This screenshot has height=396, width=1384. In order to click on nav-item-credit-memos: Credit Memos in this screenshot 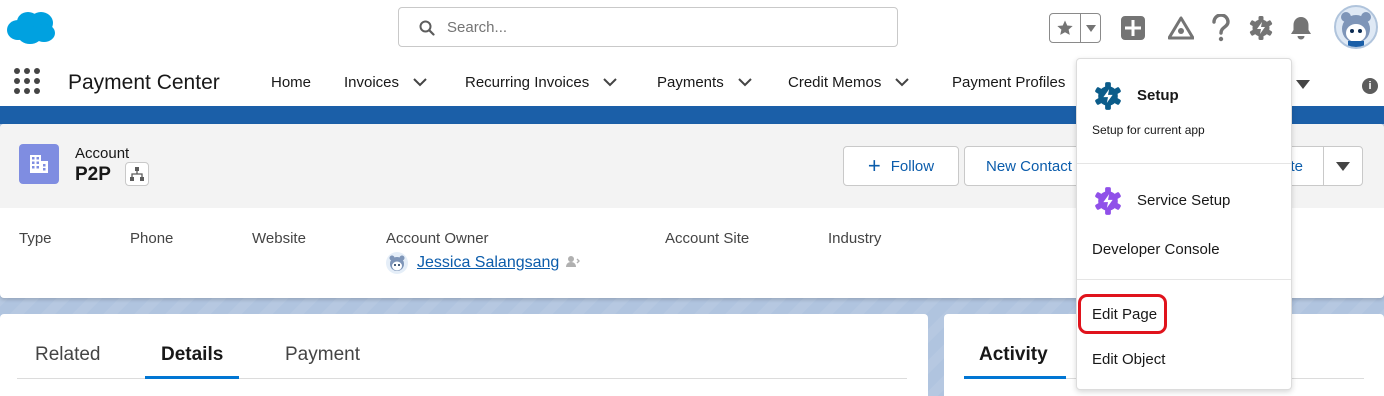, I will do `click(849, 82)`.